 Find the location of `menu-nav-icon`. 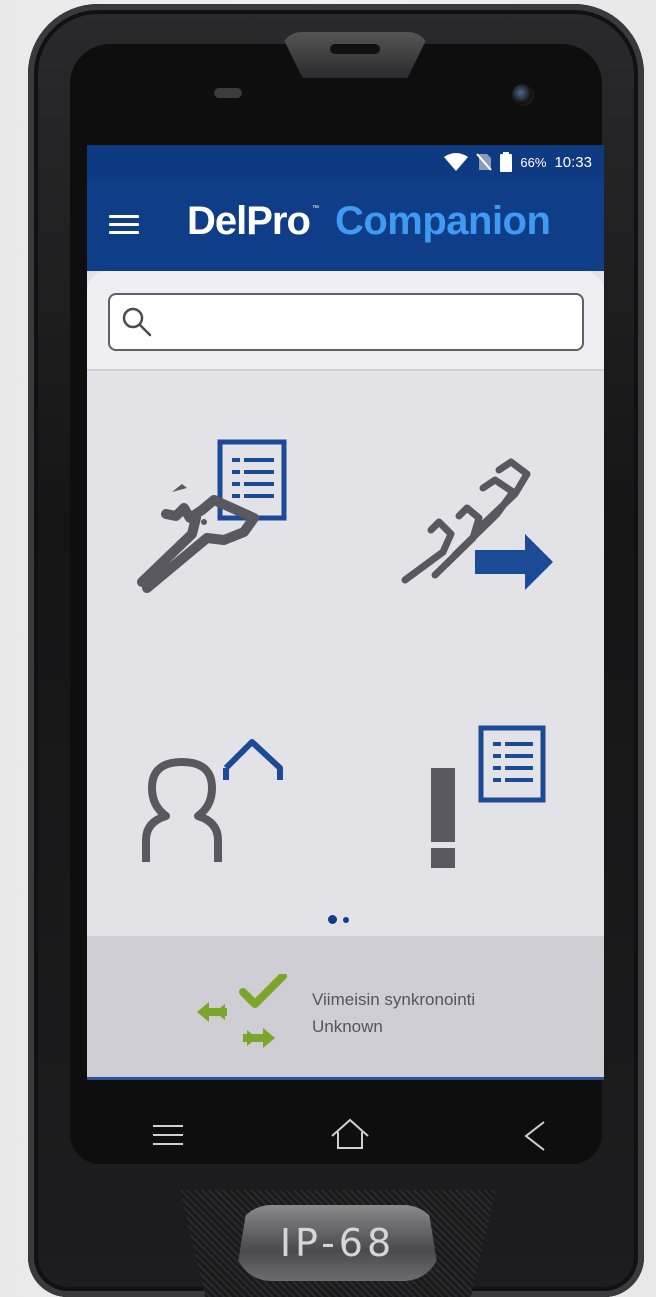

menu-nav-icon is located at coordinates (170, 1135).